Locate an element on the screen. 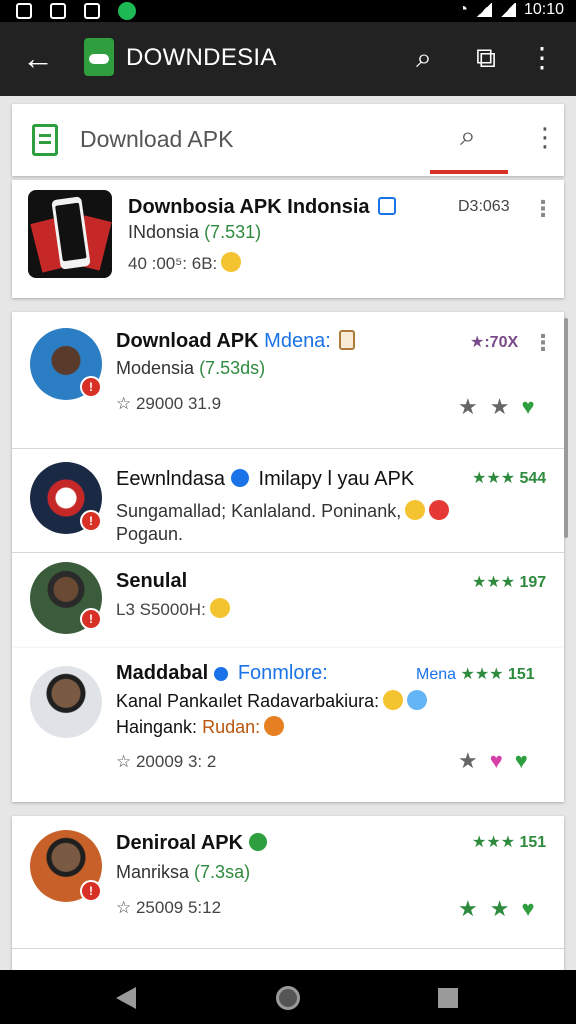 The height and width of the screenshot is (1024, 576). app-bar: ← DOWNDESIA ⌕ ⧉ ⋮ is located at coordinates (288, 59).